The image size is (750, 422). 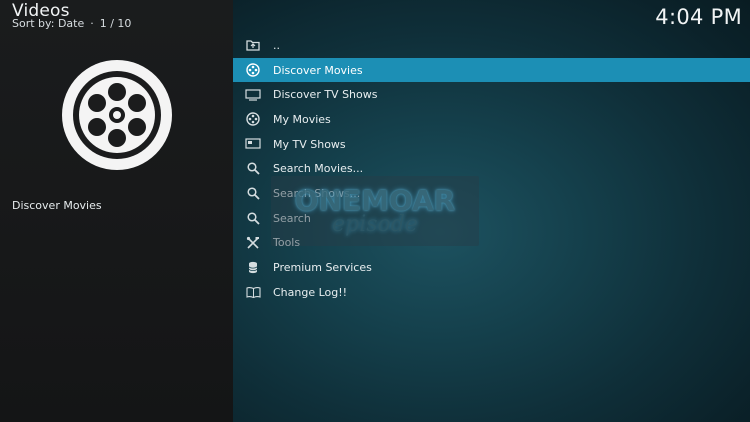 What do you see at coordinates (115, 23) in the screenshot?
I see `item-position: 1 / 10` at bounding box center [115, 23].